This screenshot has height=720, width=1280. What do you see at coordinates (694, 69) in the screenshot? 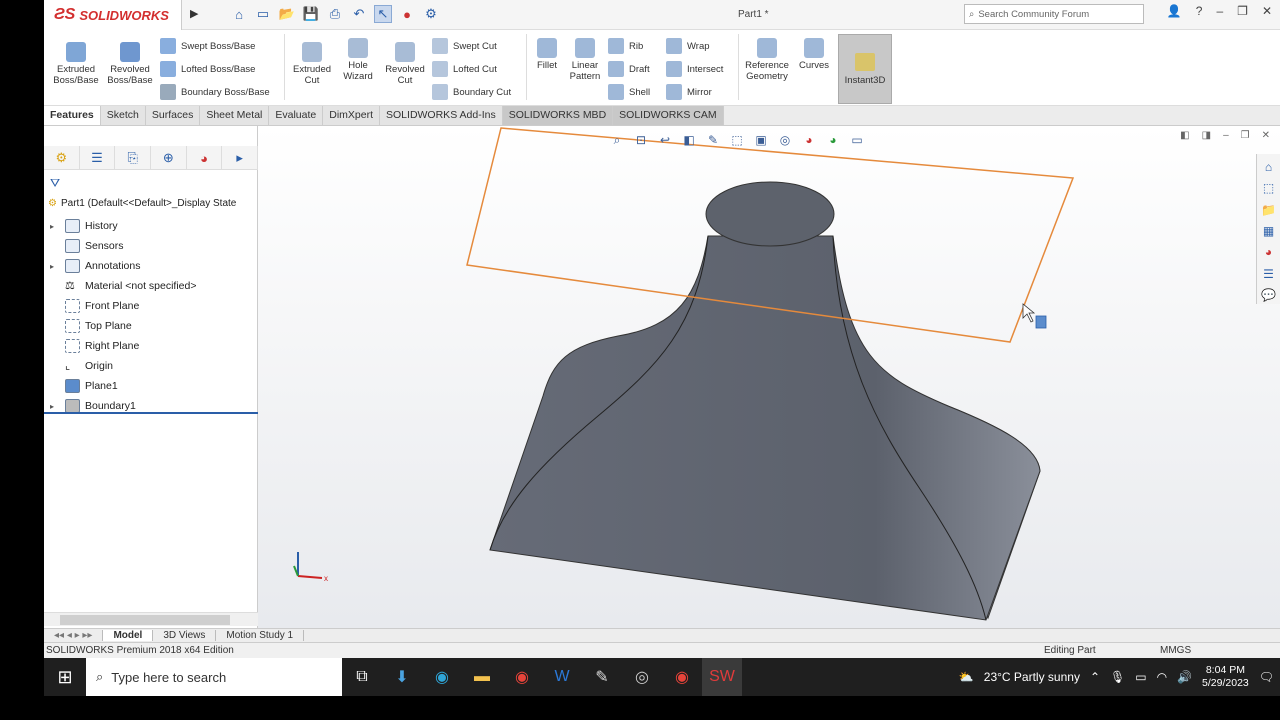
I see `intersect-button: Intersect` at bounding box center [694, 69].